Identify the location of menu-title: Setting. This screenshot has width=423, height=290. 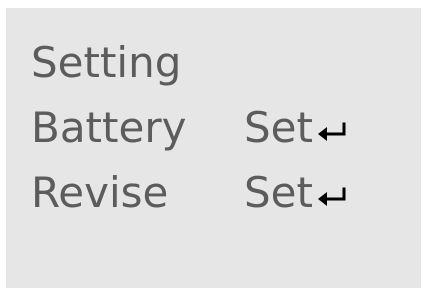
(106, 62).